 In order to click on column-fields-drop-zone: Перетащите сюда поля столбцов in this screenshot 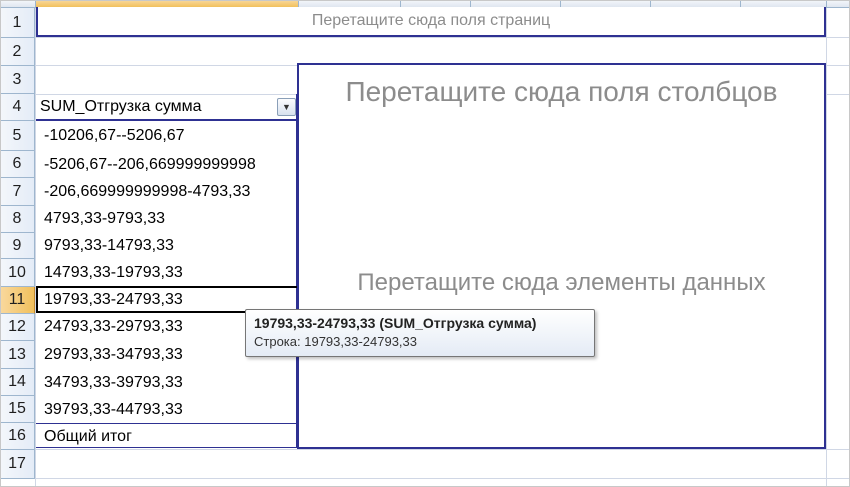, I will do `click(561, 91)`.